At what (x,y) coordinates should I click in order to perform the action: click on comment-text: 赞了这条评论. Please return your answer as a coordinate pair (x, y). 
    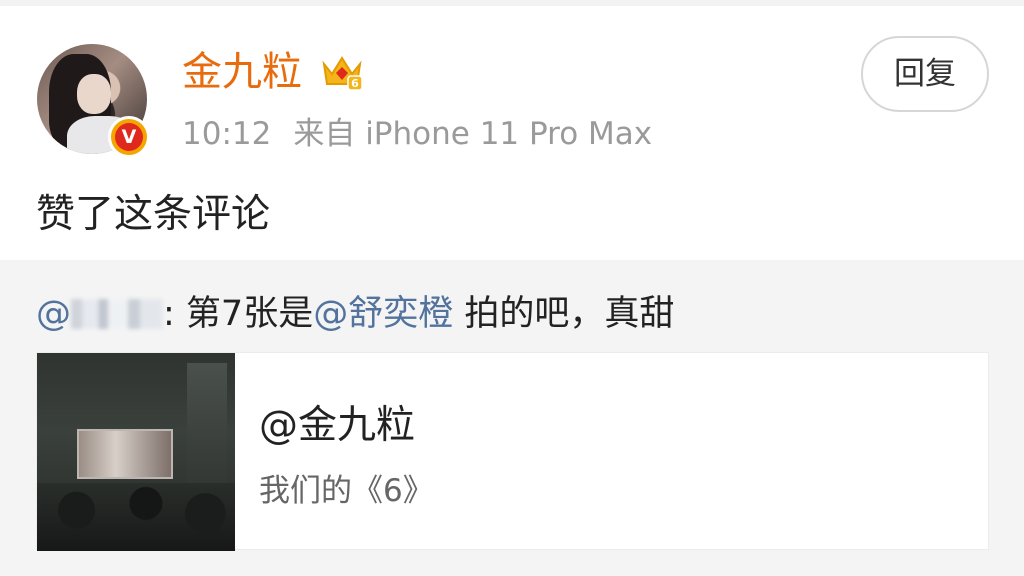
    Looking at the image, I should click on (153, 214).